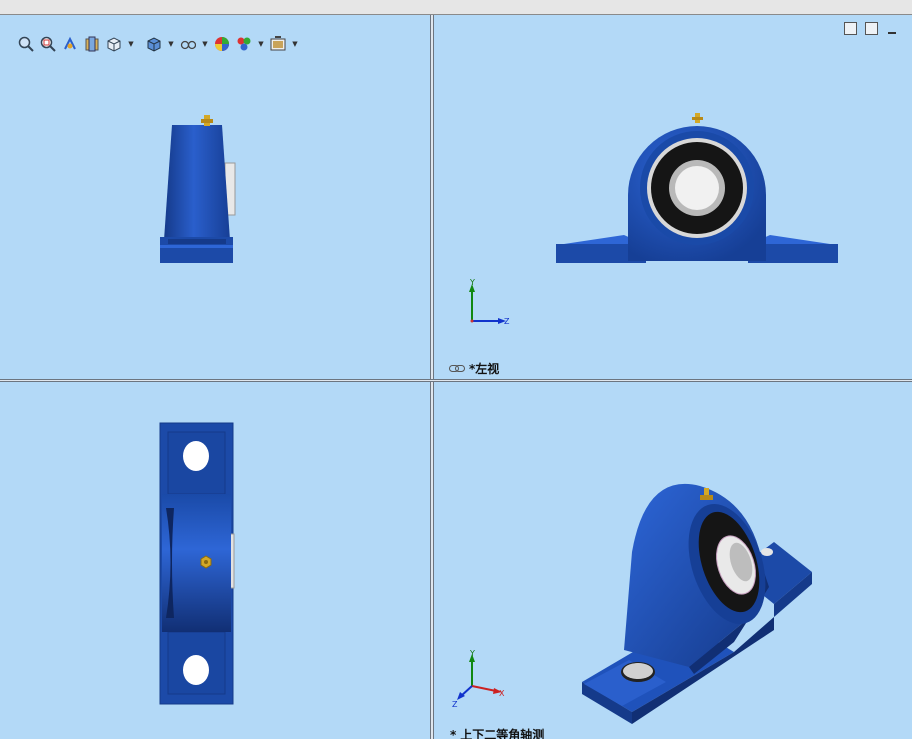 The width and height of the screenshot is (912, 739). Describe the element at coordinates (474, 368) in the screenshot. I see `view-label-left: * 左视` at that location.